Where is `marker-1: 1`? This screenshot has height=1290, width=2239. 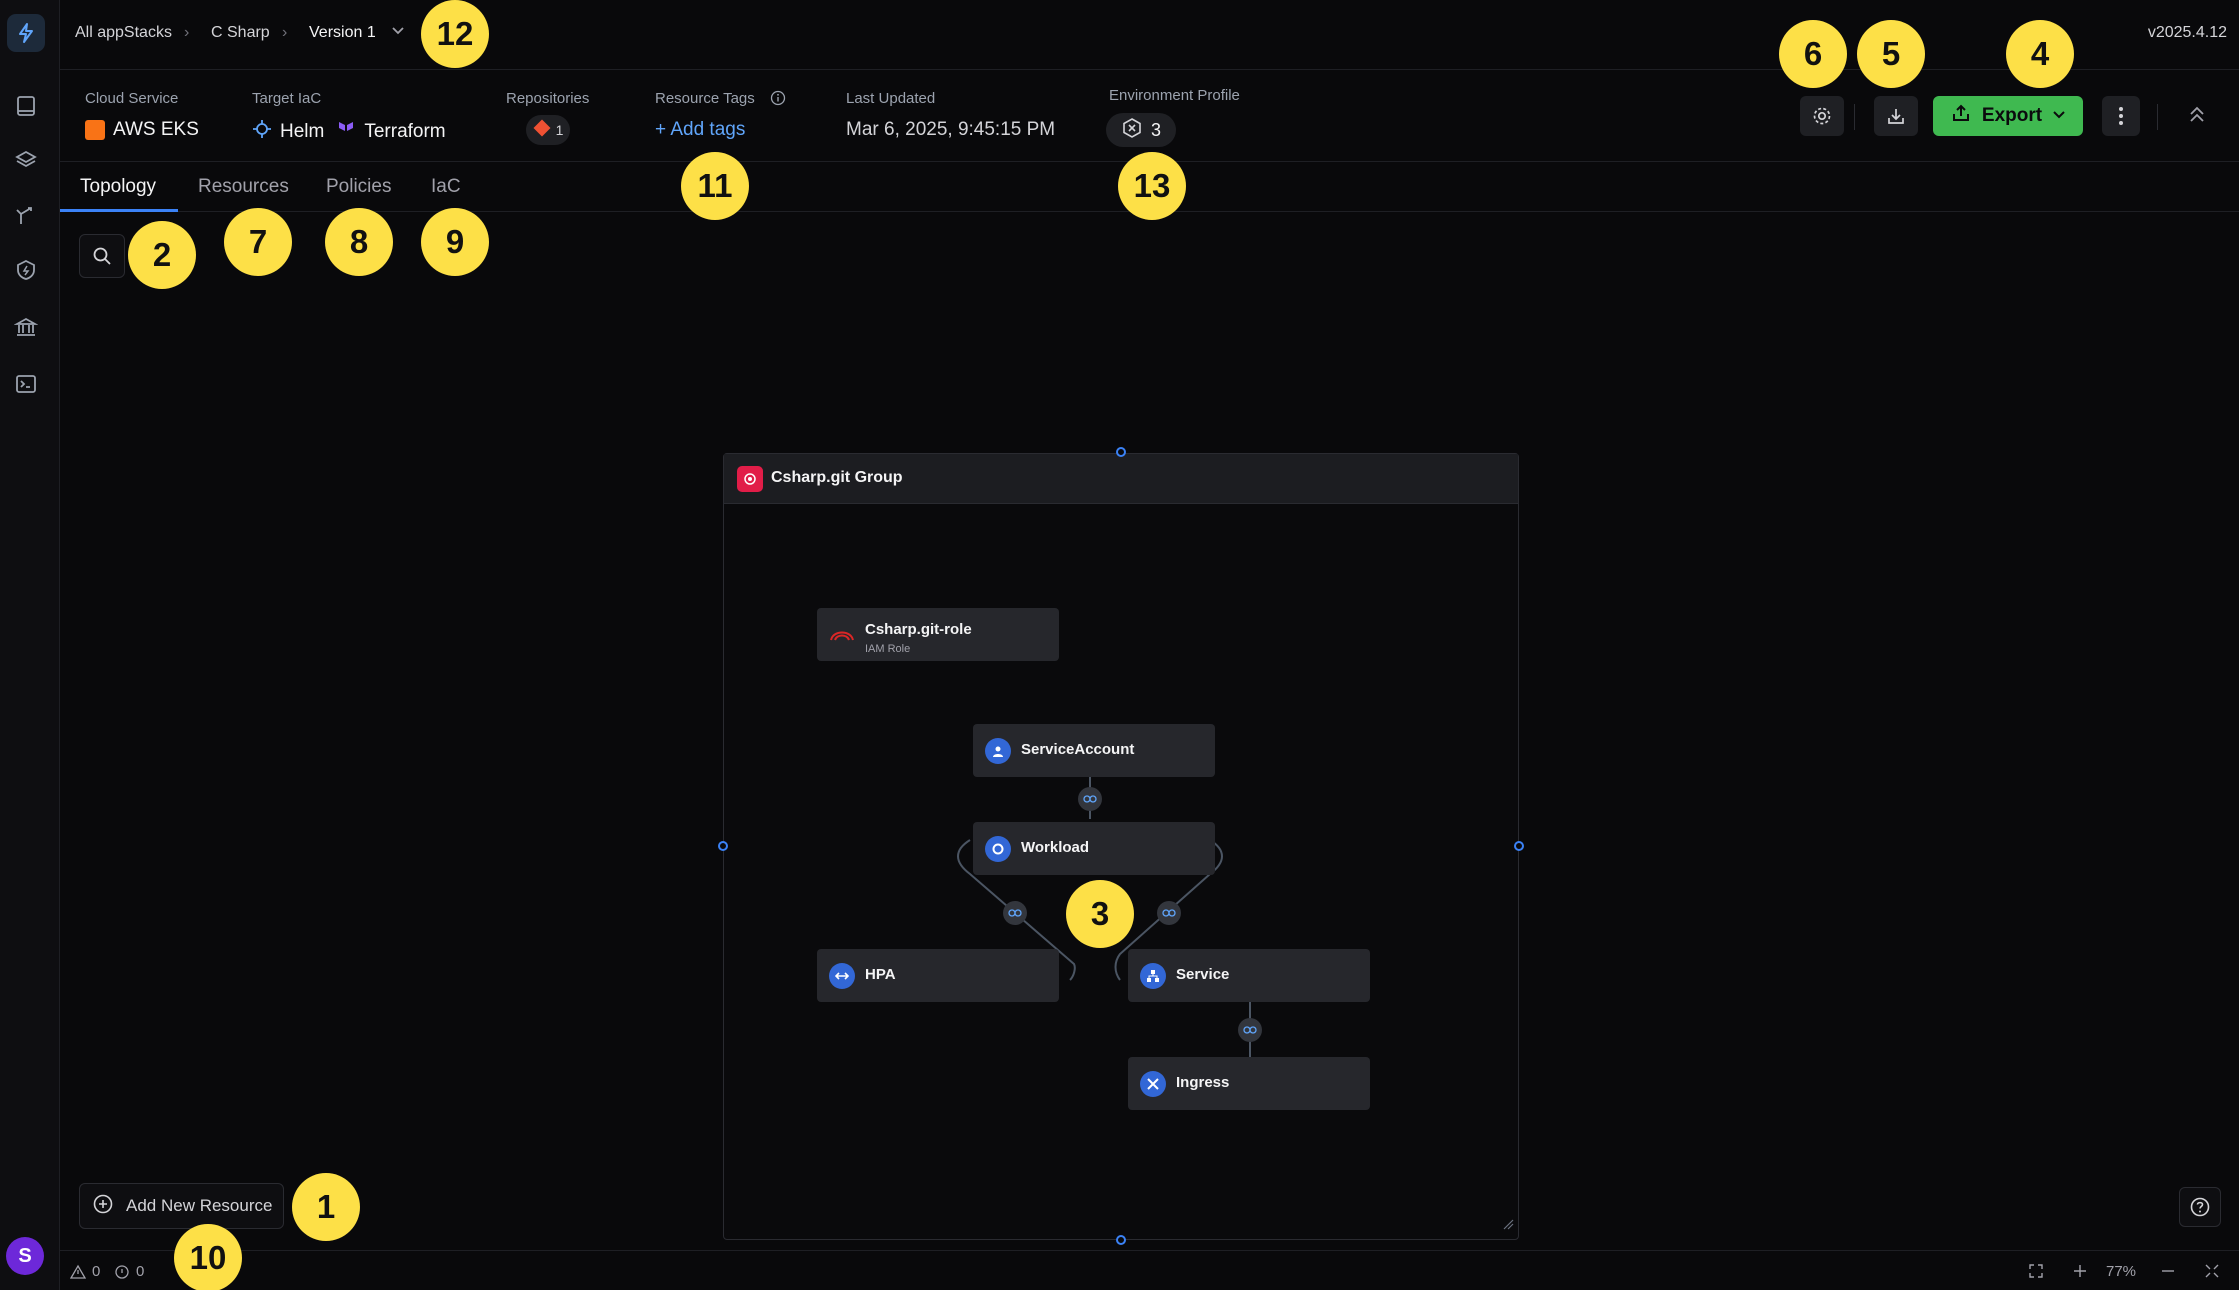 marker-1: 1 is located at coordinates (326, 1207).